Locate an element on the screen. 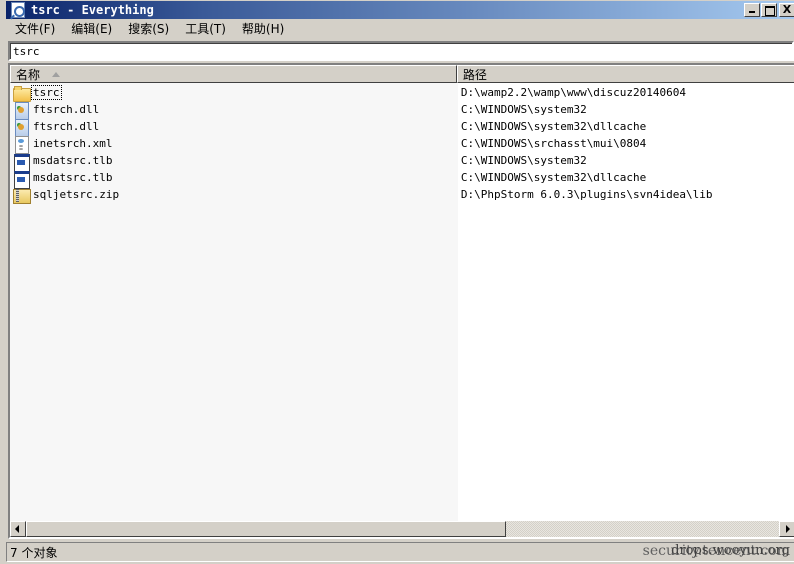 Image resolution: width=794 pixels, height=564 pixels. search-box is located at coordinates (401, 51).